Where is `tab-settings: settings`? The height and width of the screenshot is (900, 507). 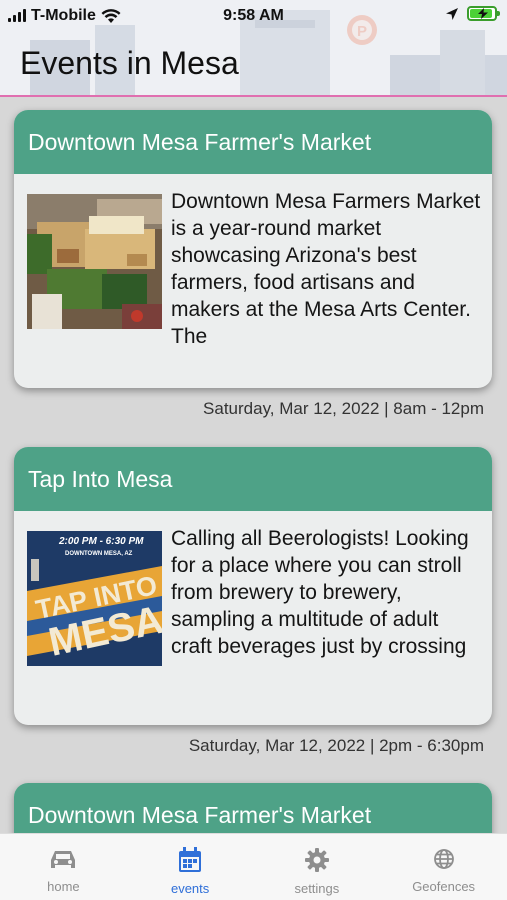 tab-settings: settings is located at coordinates (317, 867).